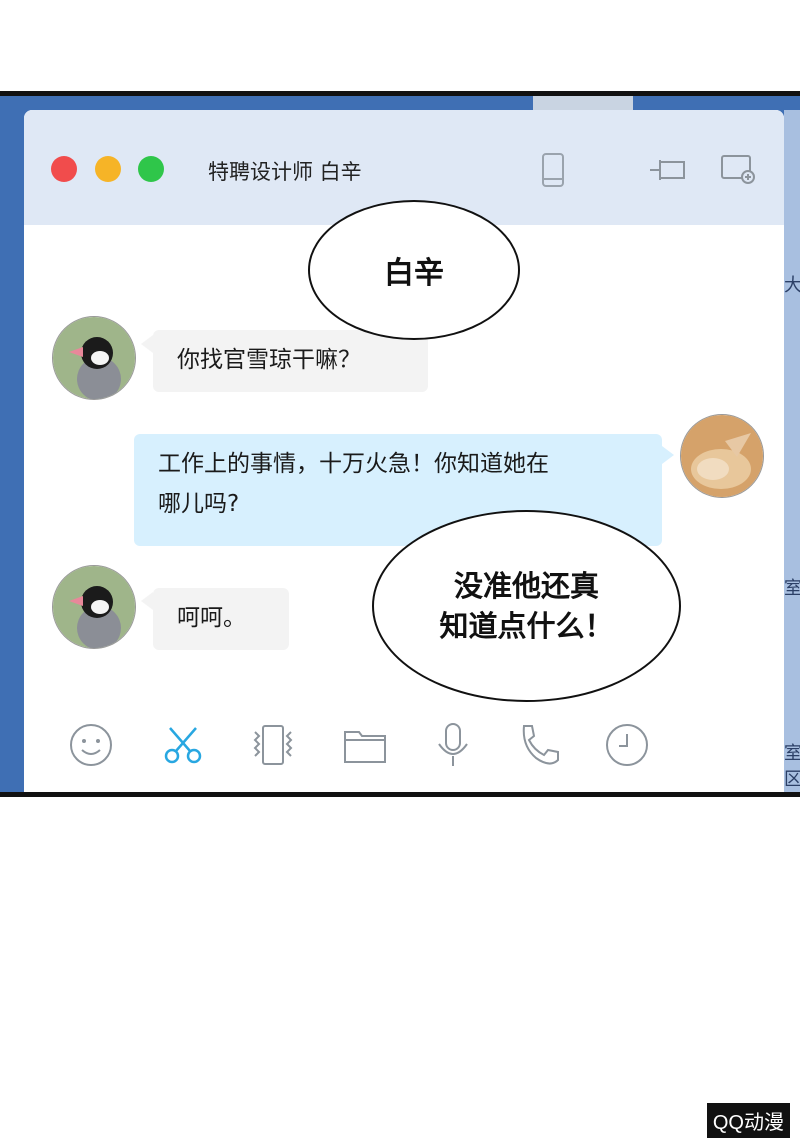 The width and height of the screenshot is (800, 1148). What do you see at coordinates (722, 456) in the screenshot?
I see `my-avatar` at bounding box center [722, 456].